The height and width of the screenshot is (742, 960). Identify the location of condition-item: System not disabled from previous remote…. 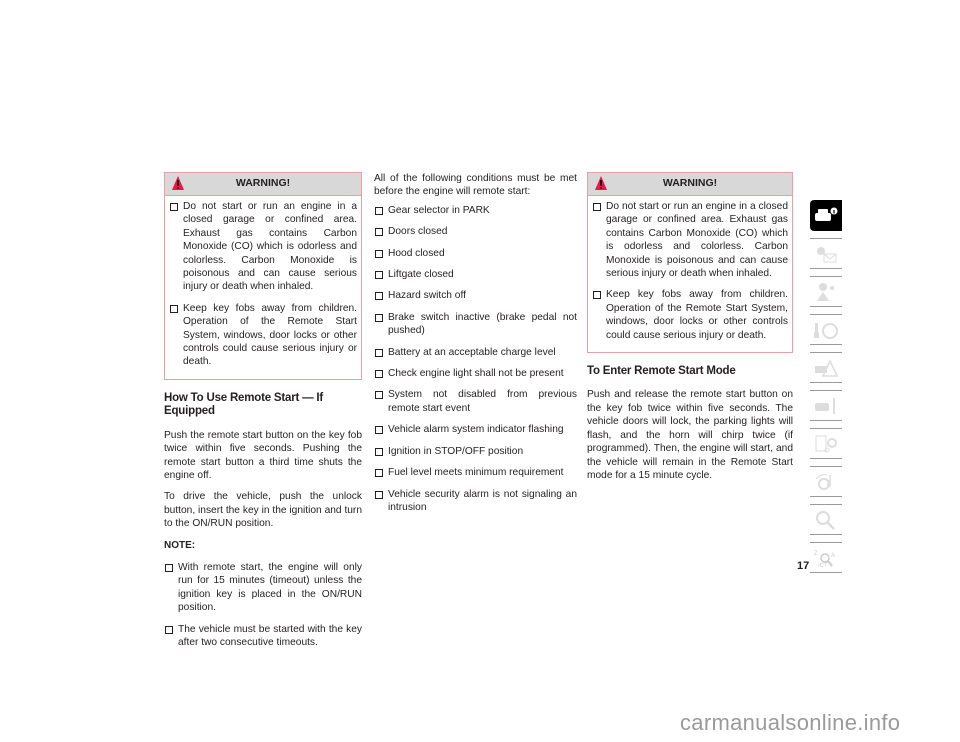
(475, 401).